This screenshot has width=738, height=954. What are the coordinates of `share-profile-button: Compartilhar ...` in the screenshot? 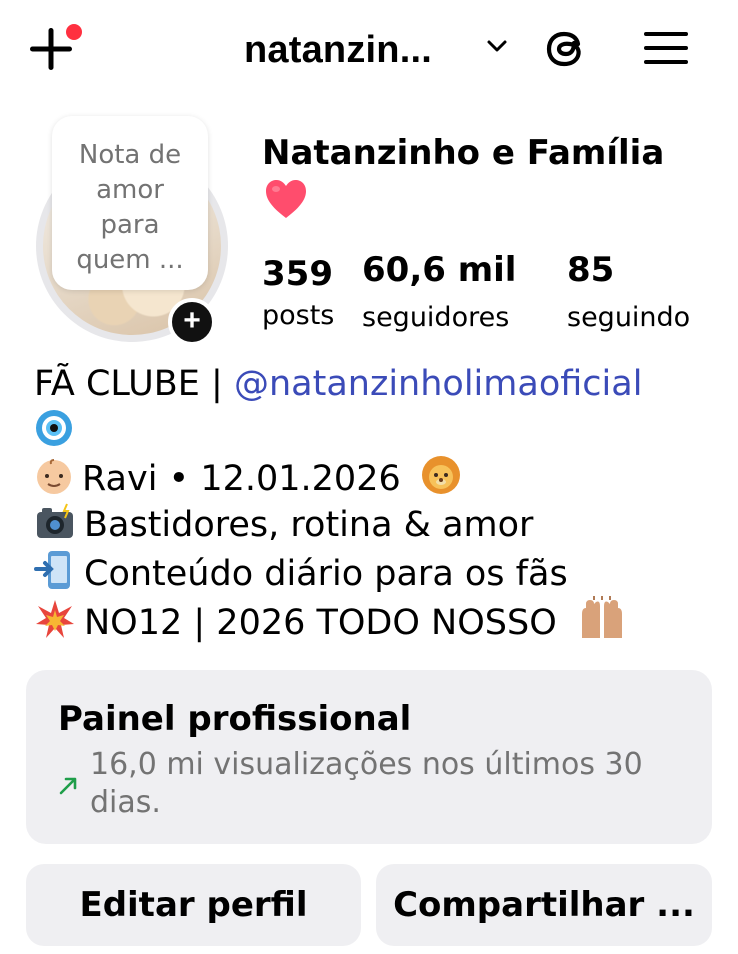 It's located at (544, 905).